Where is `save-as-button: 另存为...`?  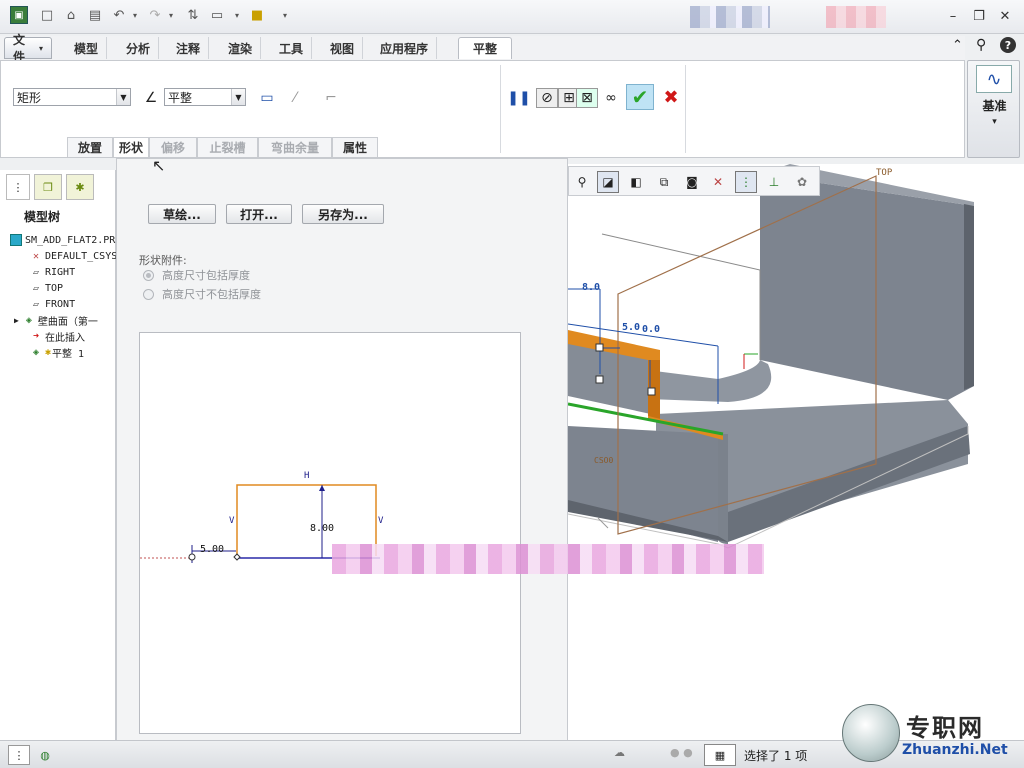 save-as-button: 另存为... is located at coordinates (343, 214).